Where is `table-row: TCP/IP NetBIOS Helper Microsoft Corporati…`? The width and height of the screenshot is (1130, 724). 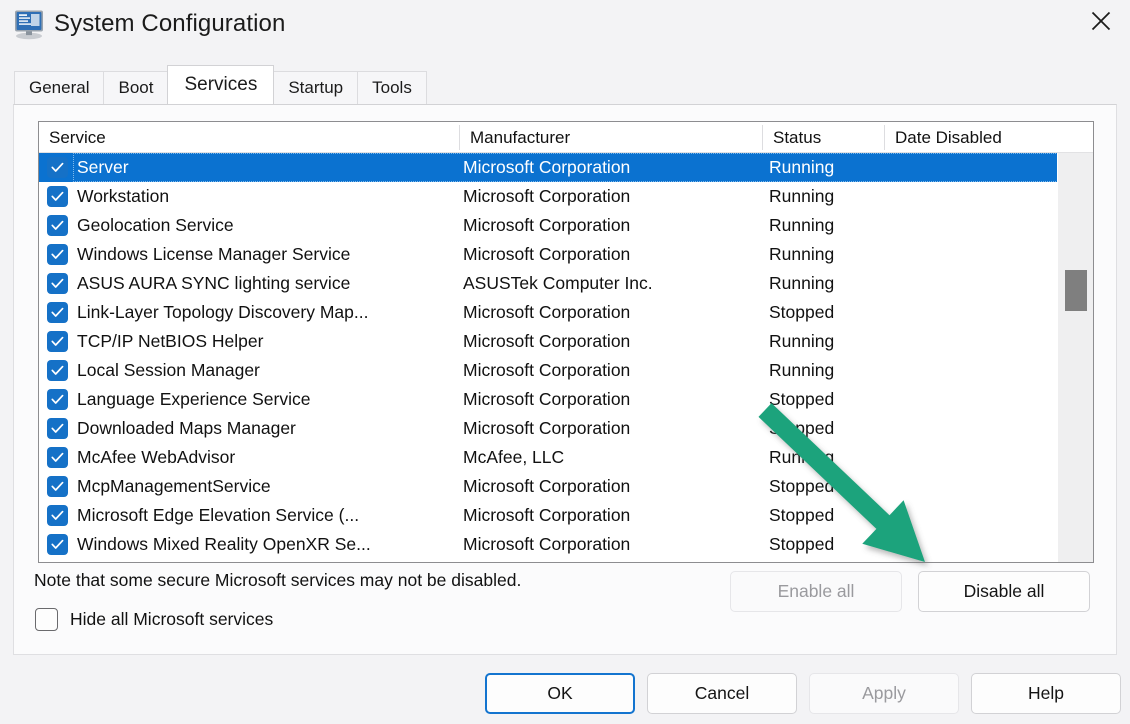
table-row: TCP/IP NetBIOS Helper Microsoft Corporati… is located at coordinates (548, 341).